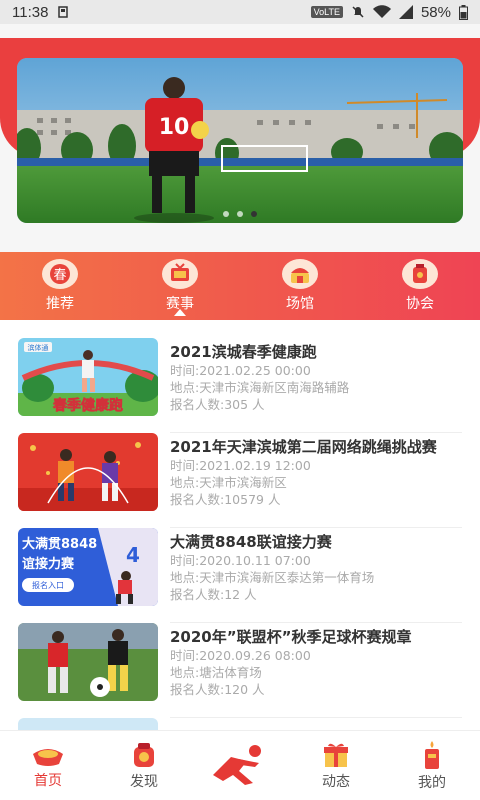 This screenshot has height=800, width=480. I want to click on profile-icon, so click(432, 754).